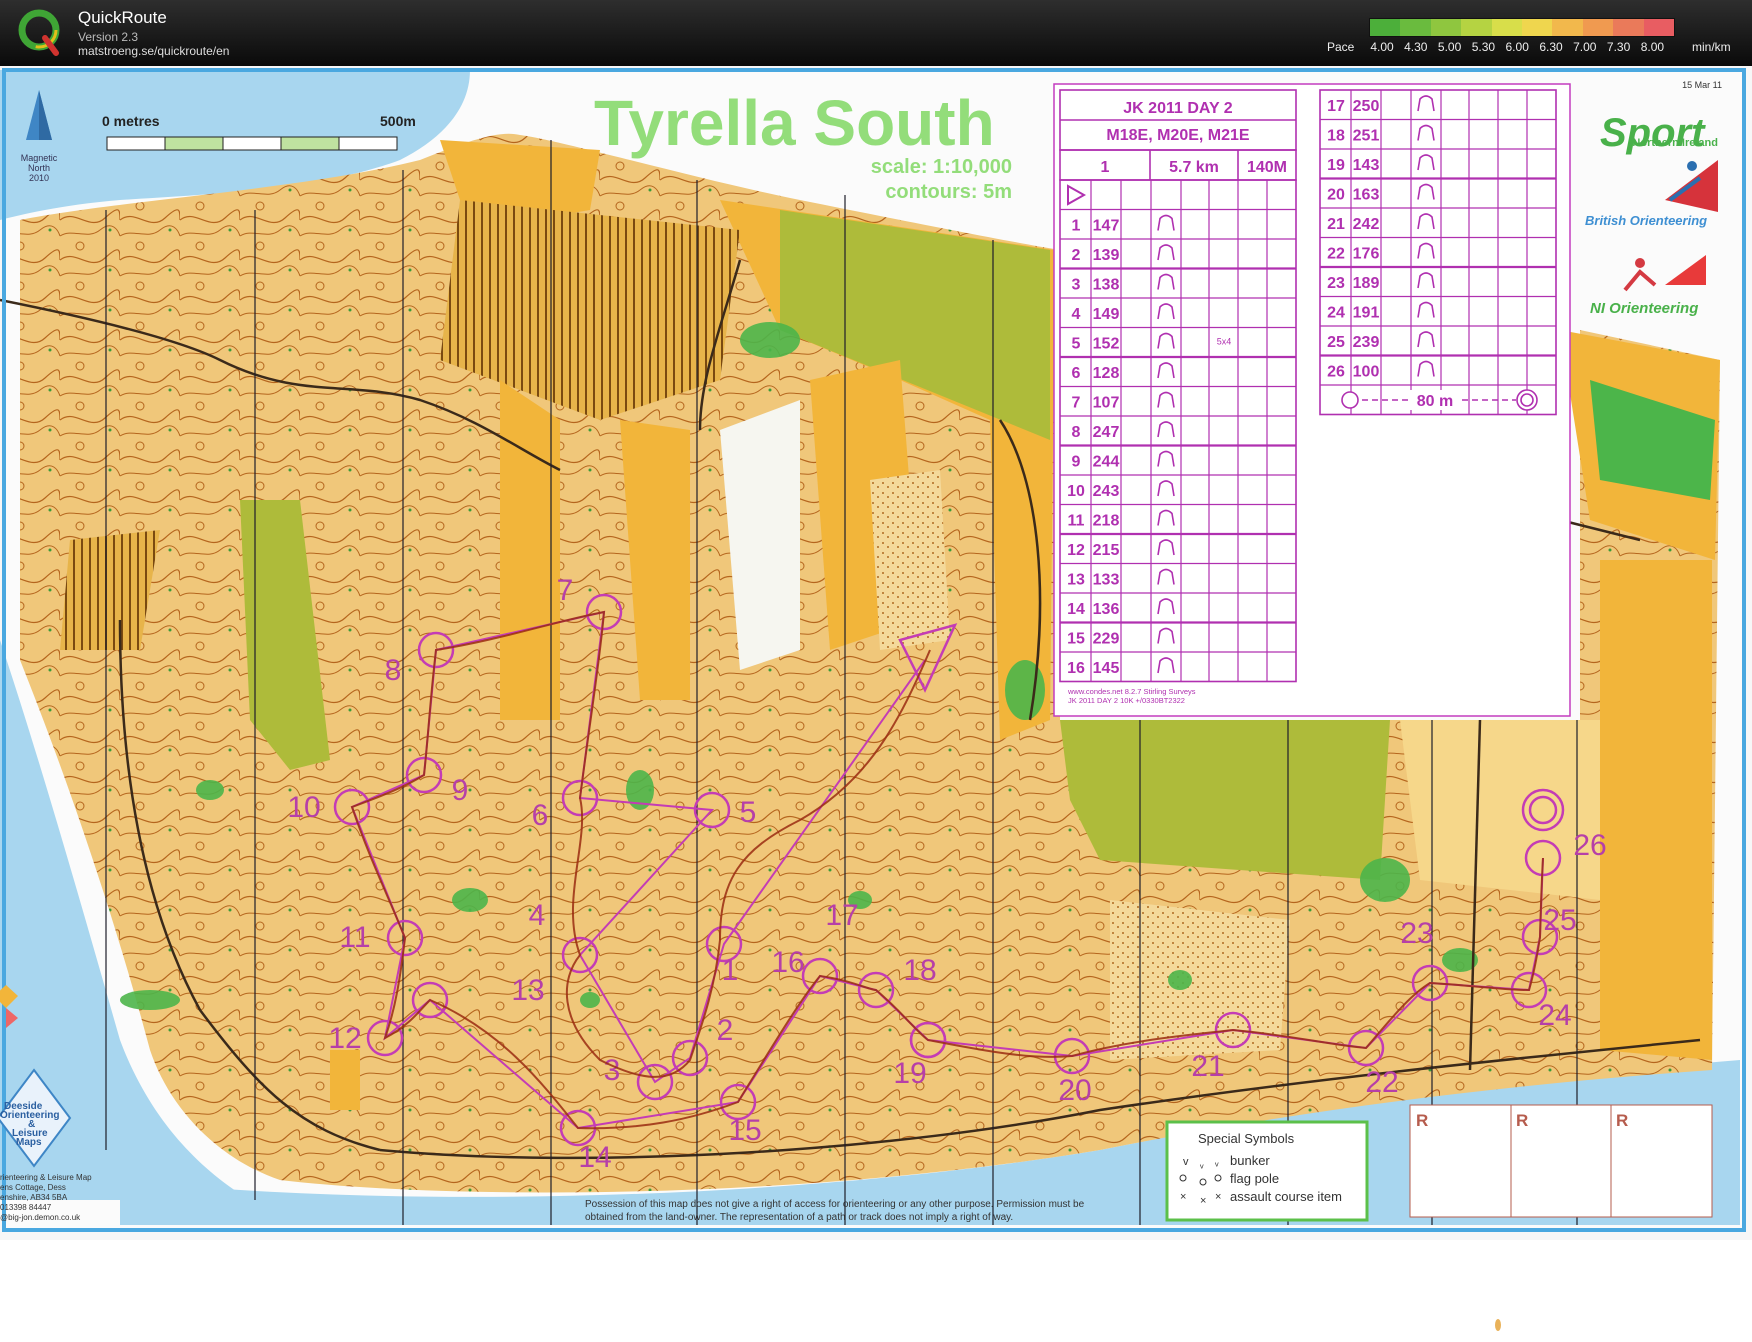  What do you see at coordinates (1622, 1120) in the screenshot?
I see `r-label-3: R` at bounding box center [1622, 1120].